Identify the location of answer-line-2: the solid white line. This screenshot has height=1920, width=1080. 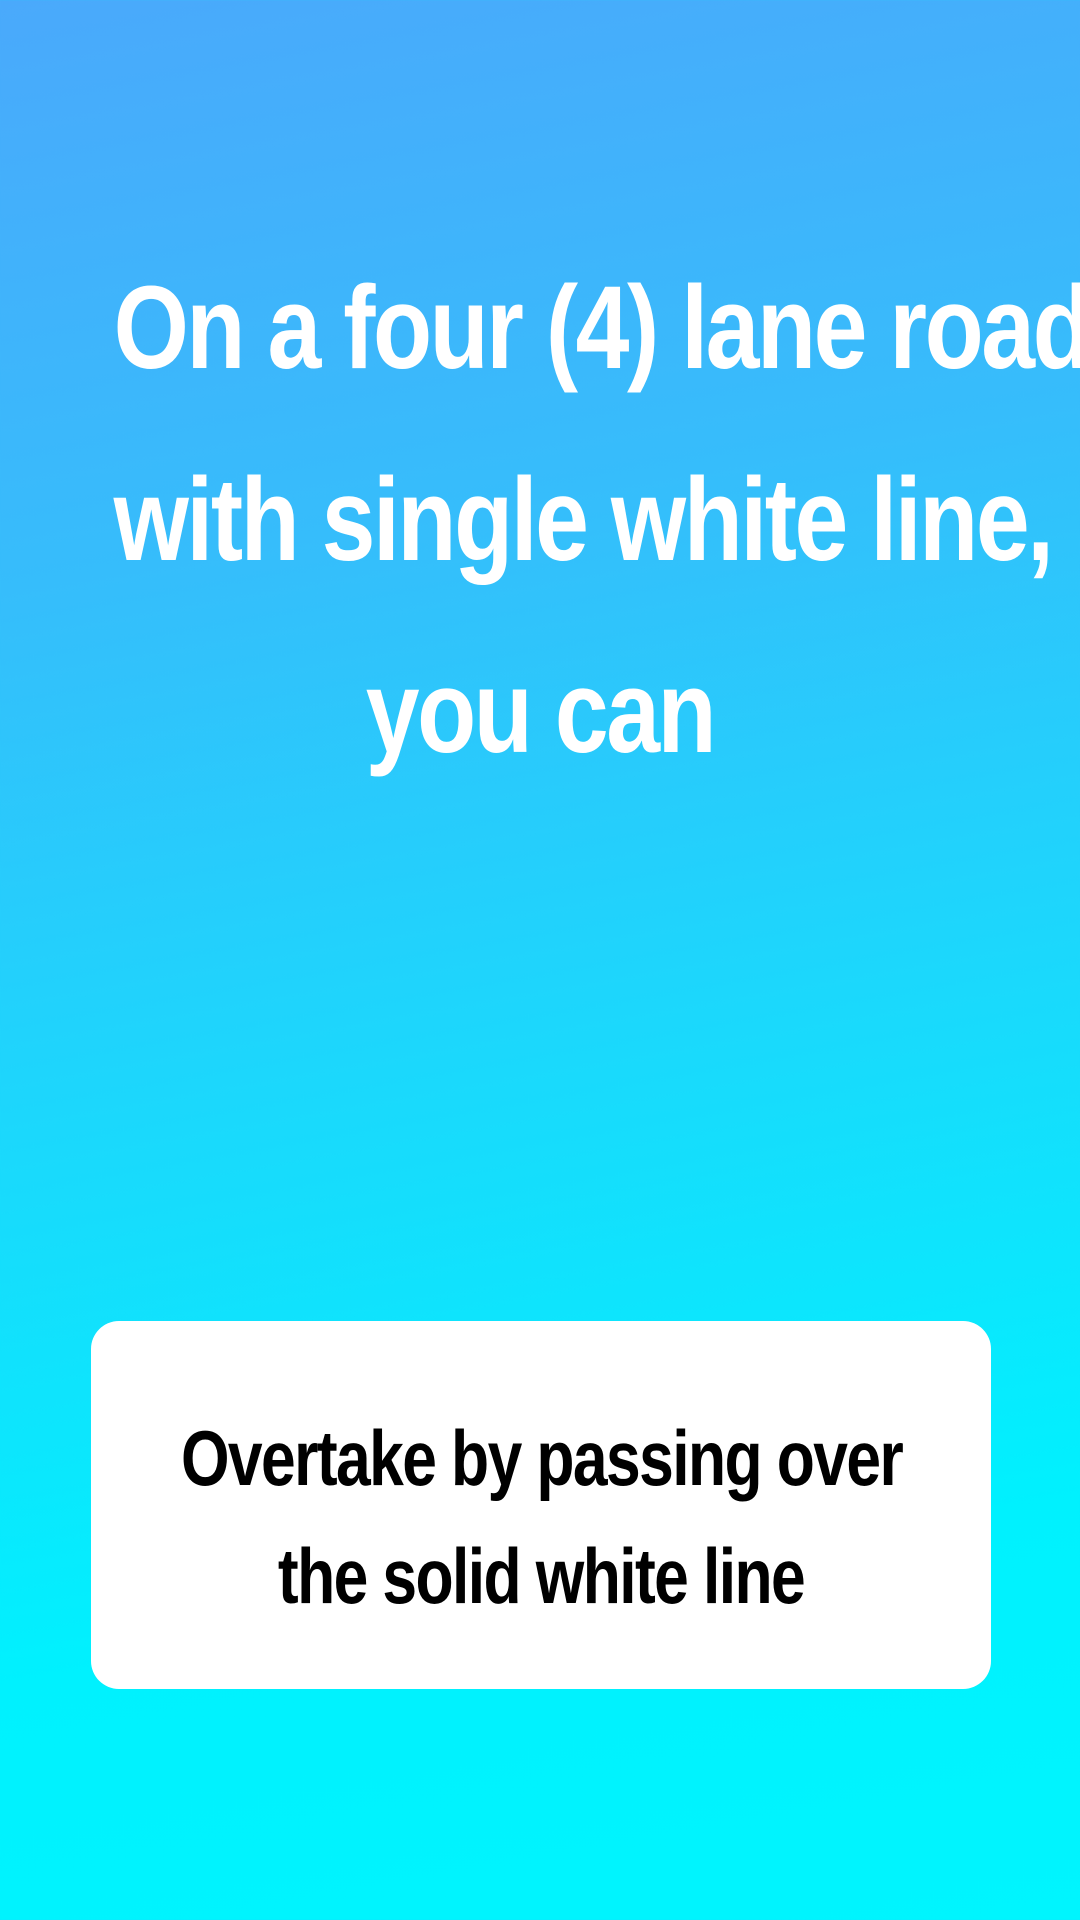
(541, 1576).